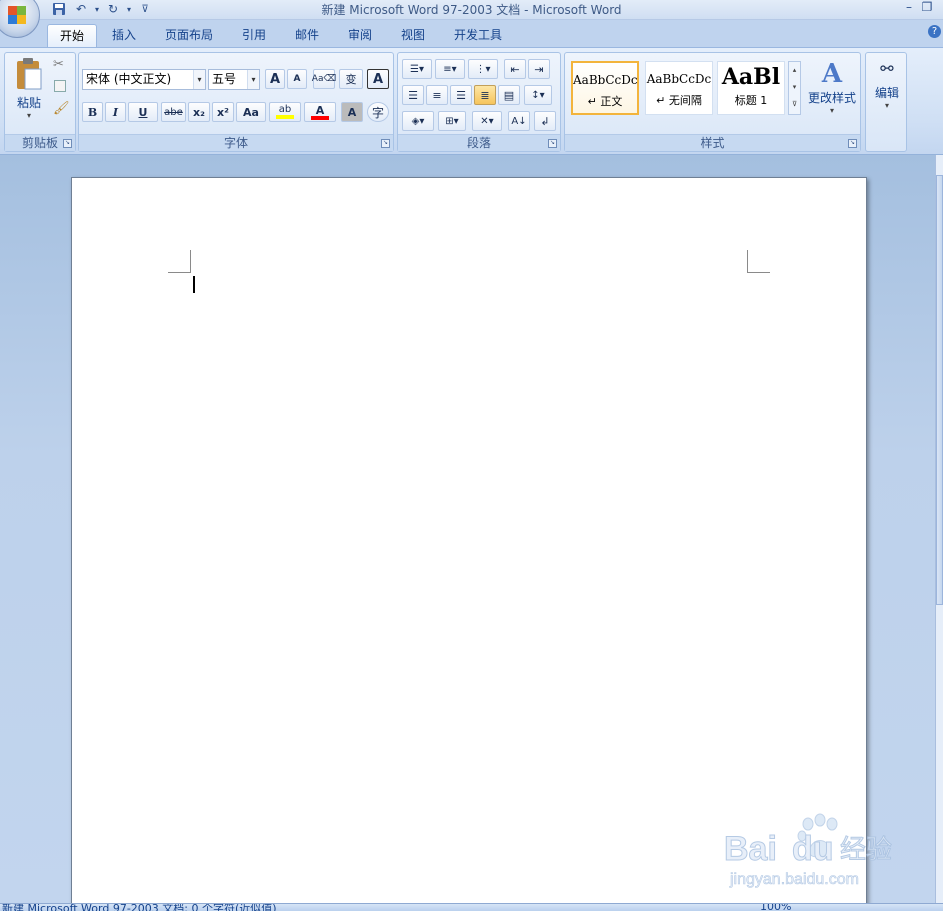  I want to click on font-name-dropdown-icon: ▾, so click(199, 79).